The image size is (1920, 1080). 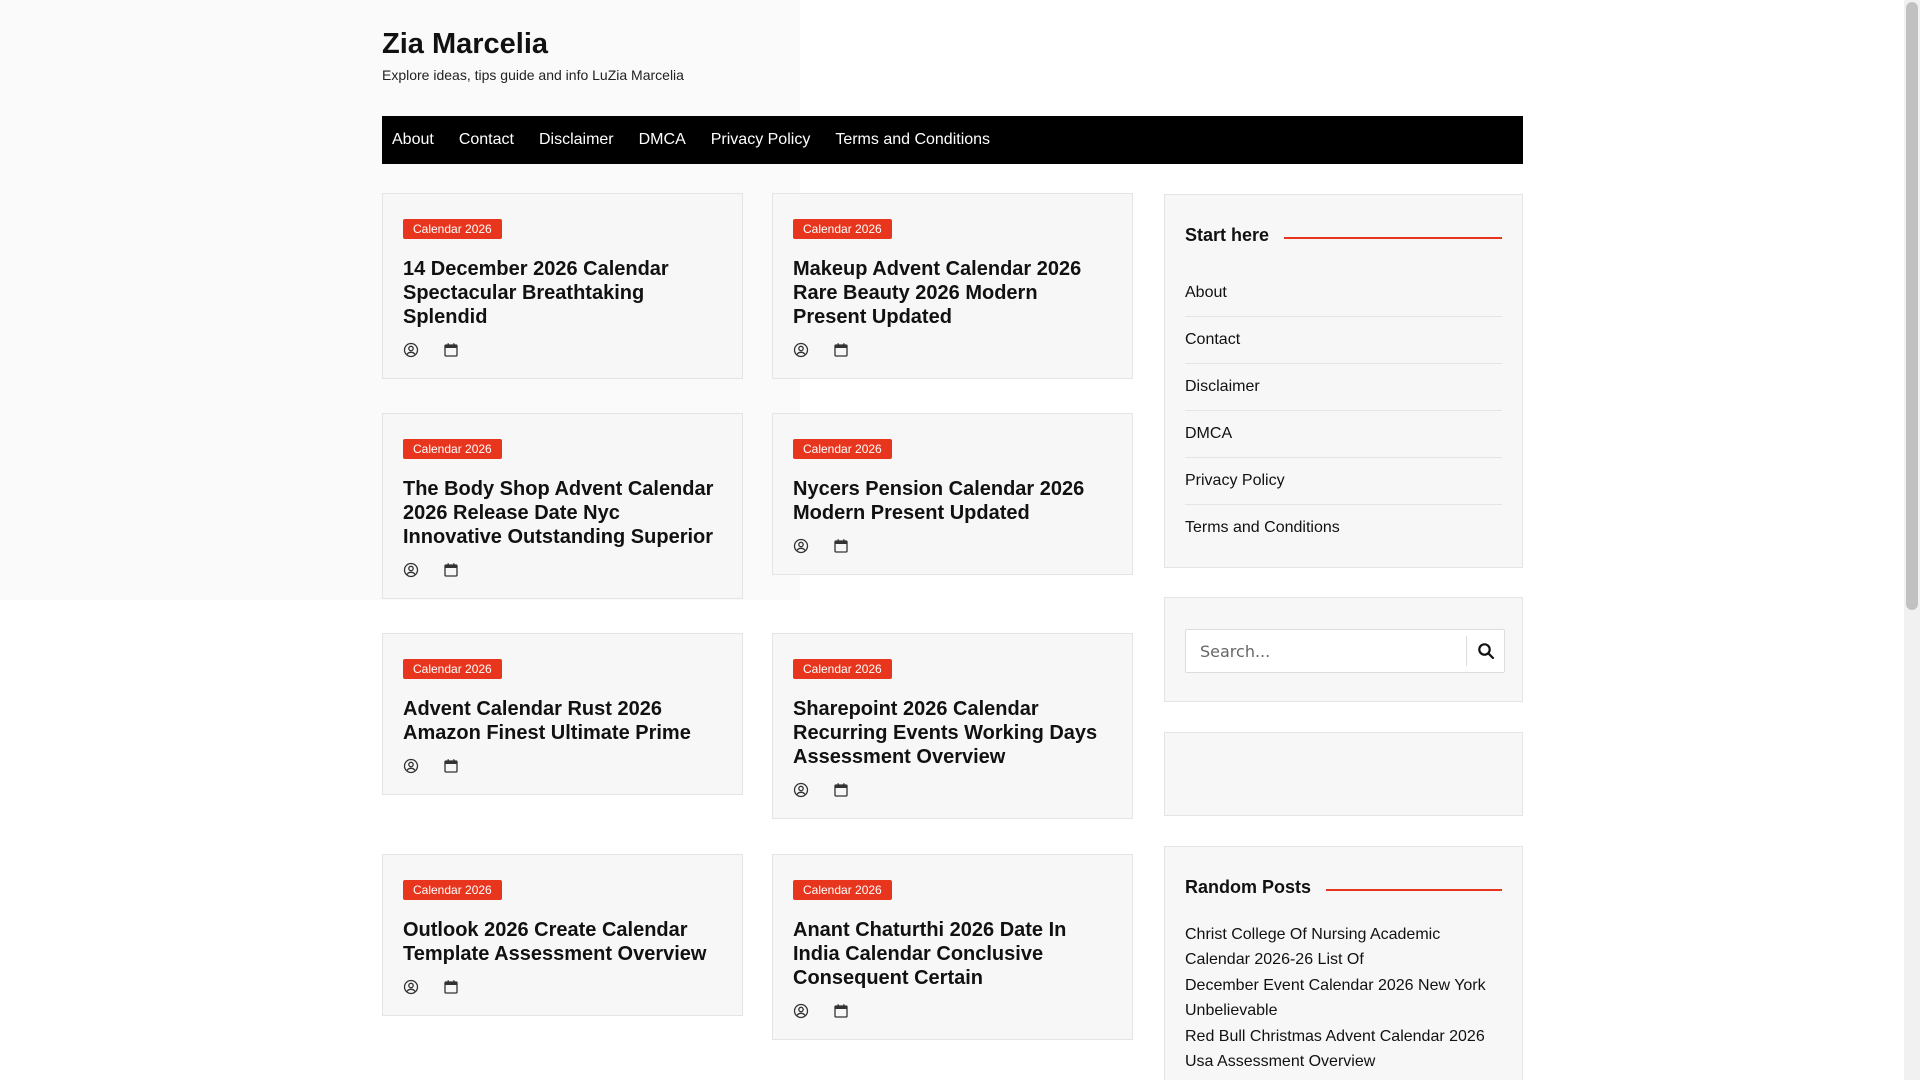 I want to click on sidebar-item-about: About, so click(x=1343, y=293).